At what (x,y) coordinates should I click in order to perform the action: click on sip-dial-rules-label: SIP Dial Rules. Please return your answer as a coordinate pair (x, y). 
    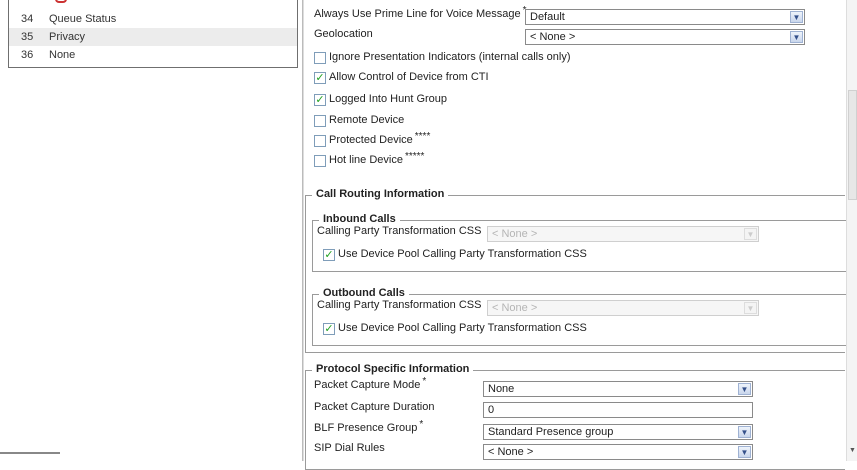
    Looking at the image, I should click on (349, 448).